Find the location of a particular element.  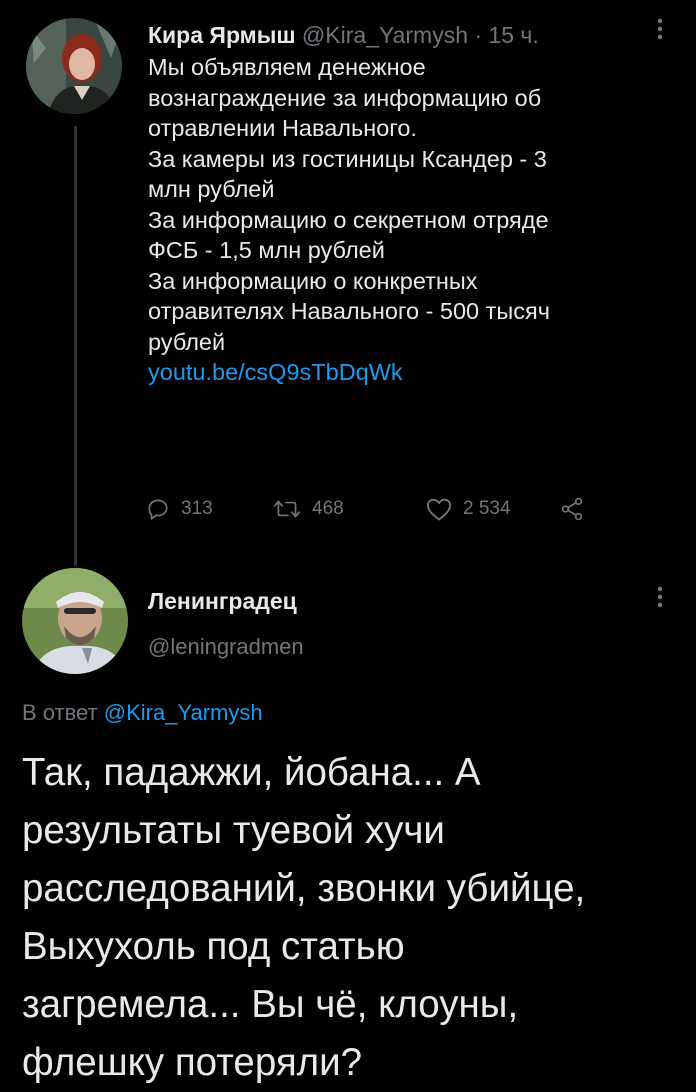

author-handle: @Kira_Yarmysh is located at coordinates (385, 35).